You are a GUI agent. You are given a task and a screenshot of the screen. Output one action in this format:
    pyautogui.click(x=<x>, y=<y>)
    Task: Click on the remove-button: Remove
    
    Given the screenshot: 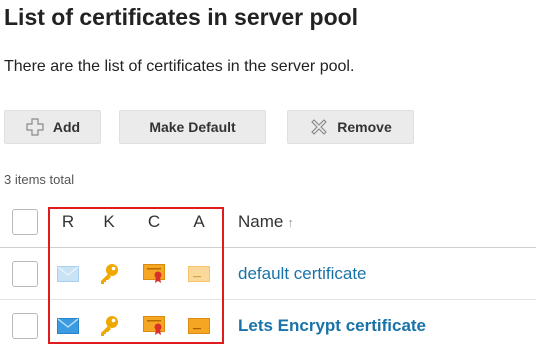 What is the action you would take?
    pyautogui.click(x=350, y=127)
    